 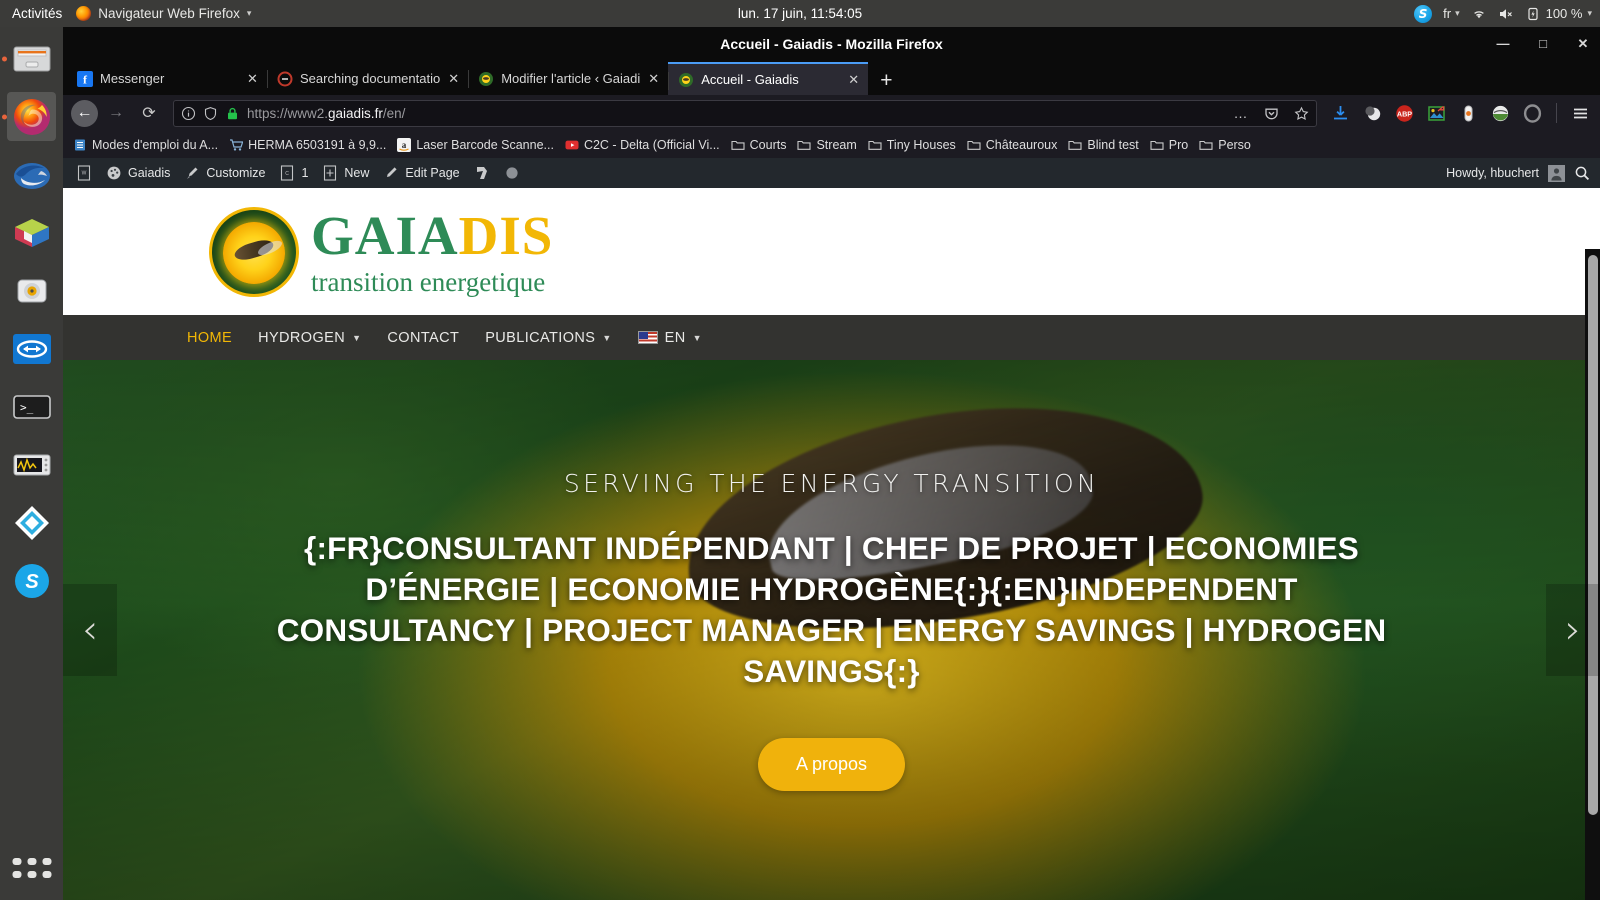 I want to click on grid-dot, so click(x=16, y=874).